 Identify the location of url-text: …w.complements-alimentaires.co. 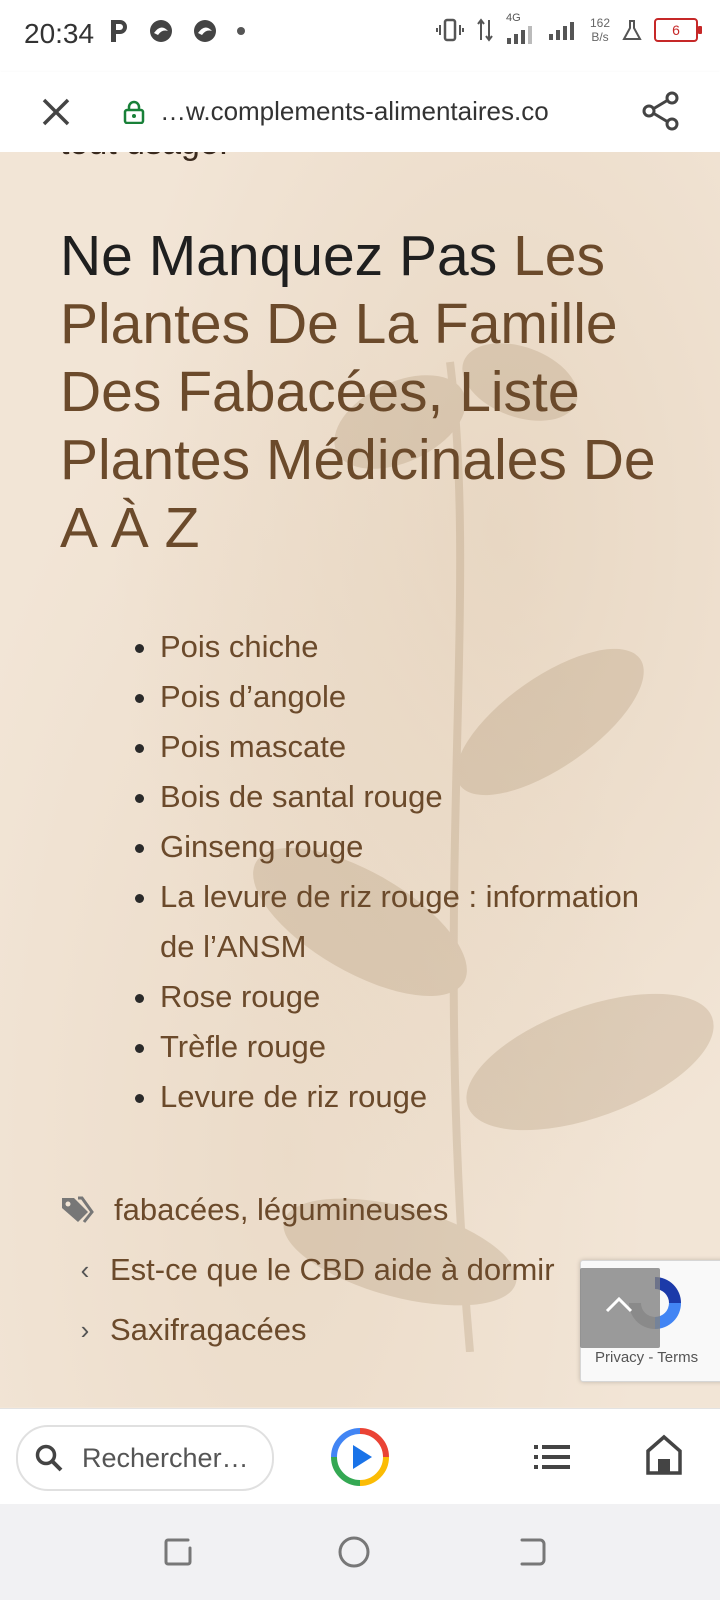
(354, 111).